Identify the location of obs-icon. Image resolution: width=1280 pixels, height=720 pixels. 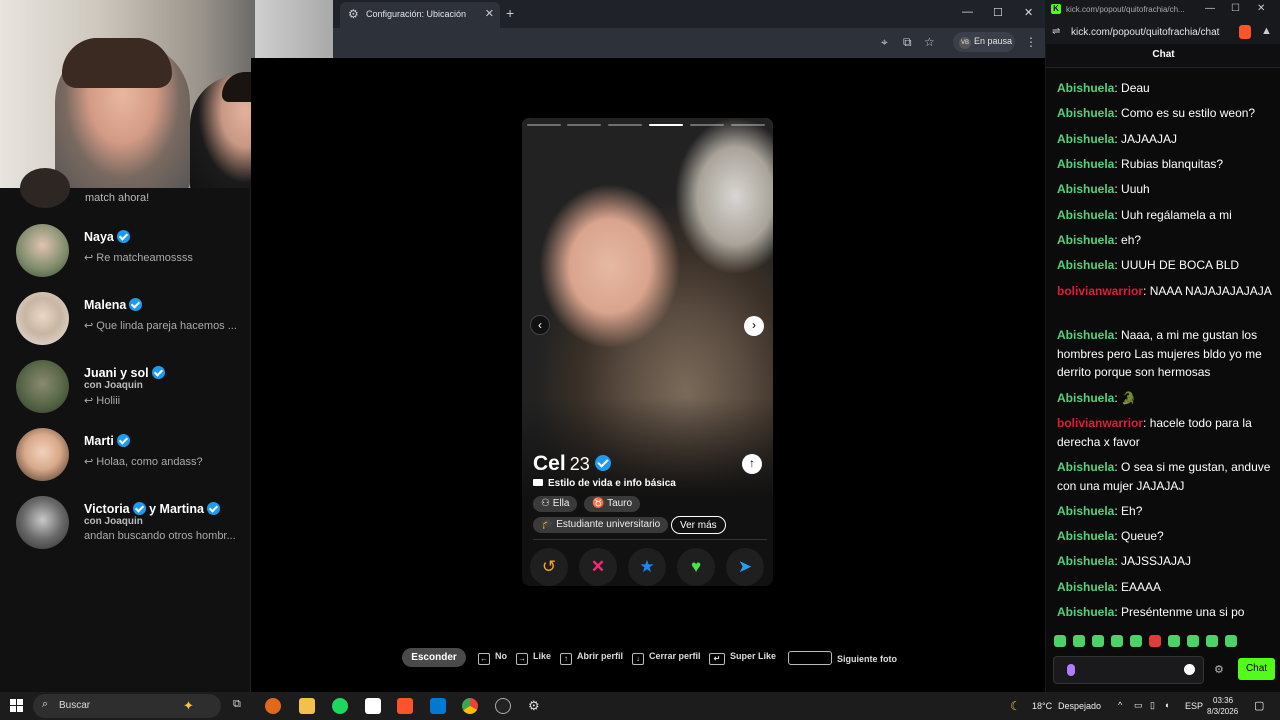
(503, 706).